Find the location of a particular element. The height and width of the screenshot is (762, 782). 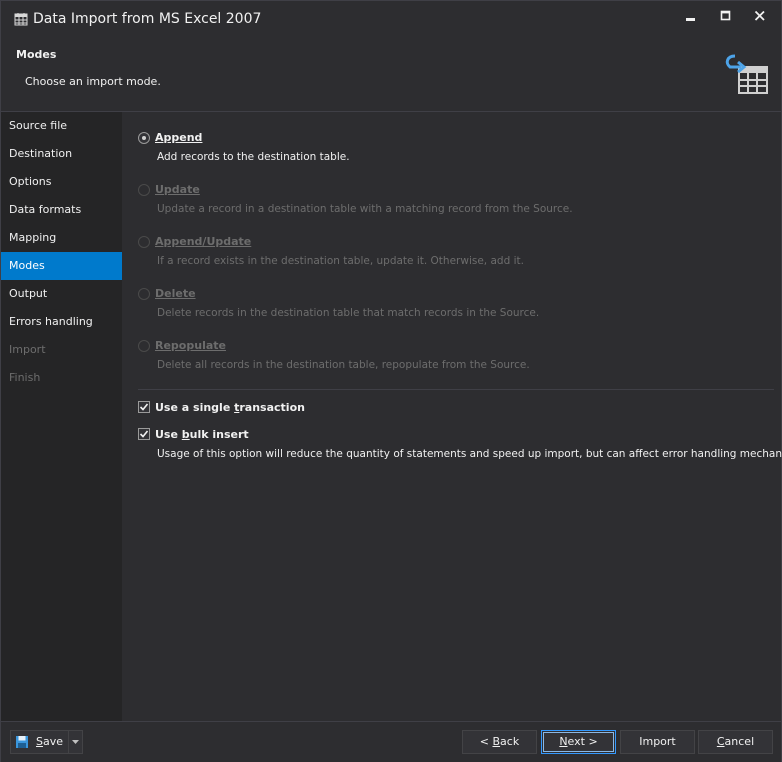

save-label-rest: ave is located at coordinates (53, 741).